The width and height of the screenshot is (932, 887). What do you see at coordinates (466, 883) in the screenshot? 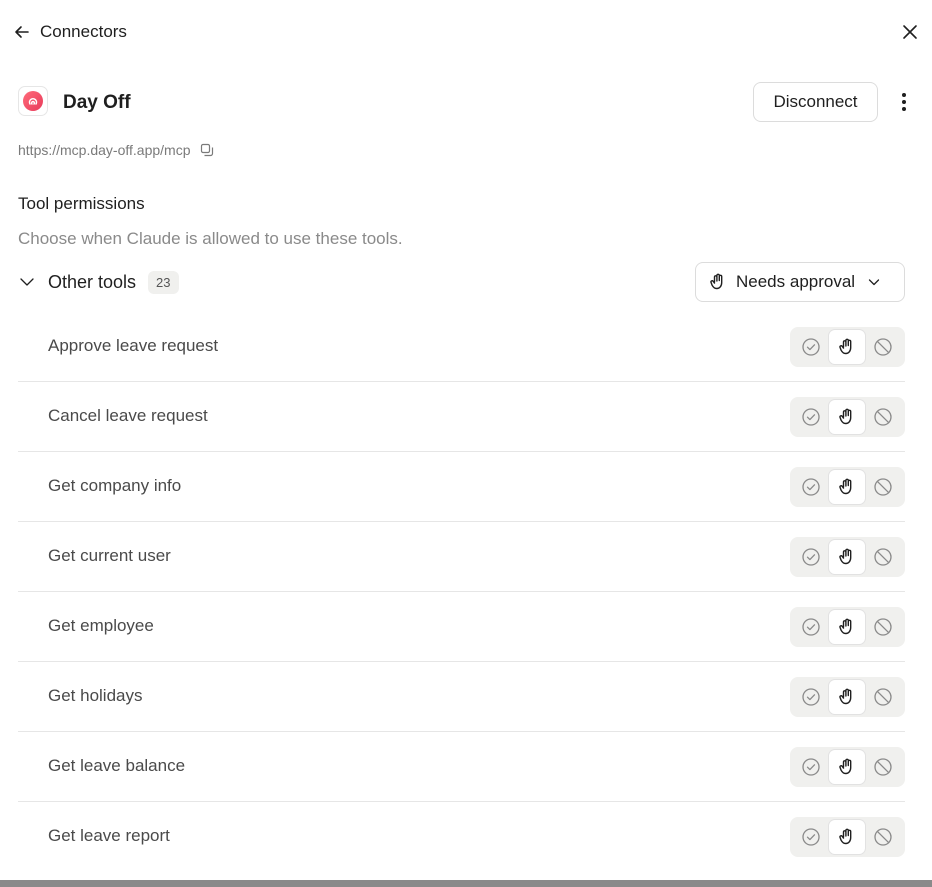
I see `window-bottom-edge` at bounding box center [466, 883].